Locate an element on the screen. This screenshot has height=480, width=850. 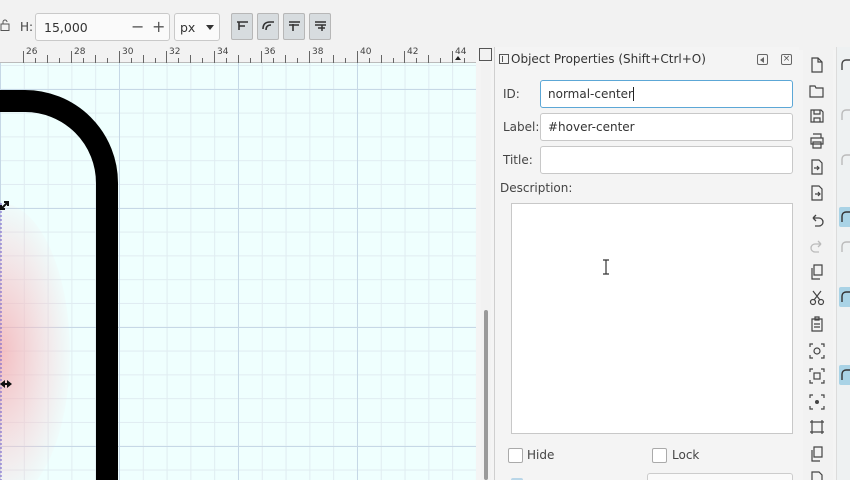
lock-icon is located at coordinates (5, 25).